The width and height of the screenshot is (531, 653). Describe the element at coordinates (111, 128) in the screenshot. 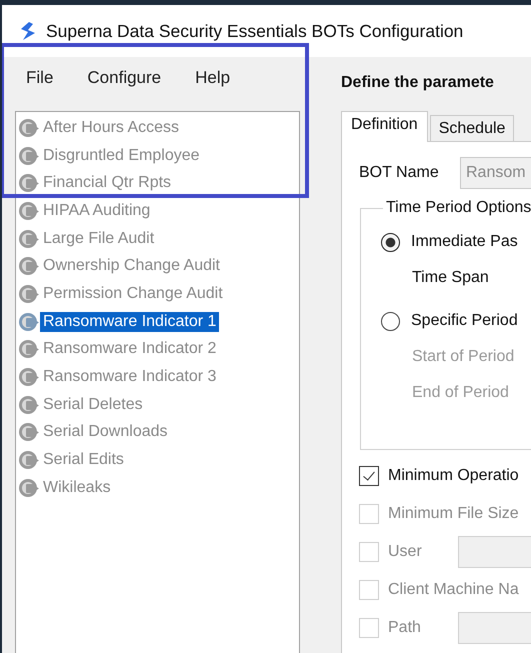

I see `list-item: After Hours Access` at that location.